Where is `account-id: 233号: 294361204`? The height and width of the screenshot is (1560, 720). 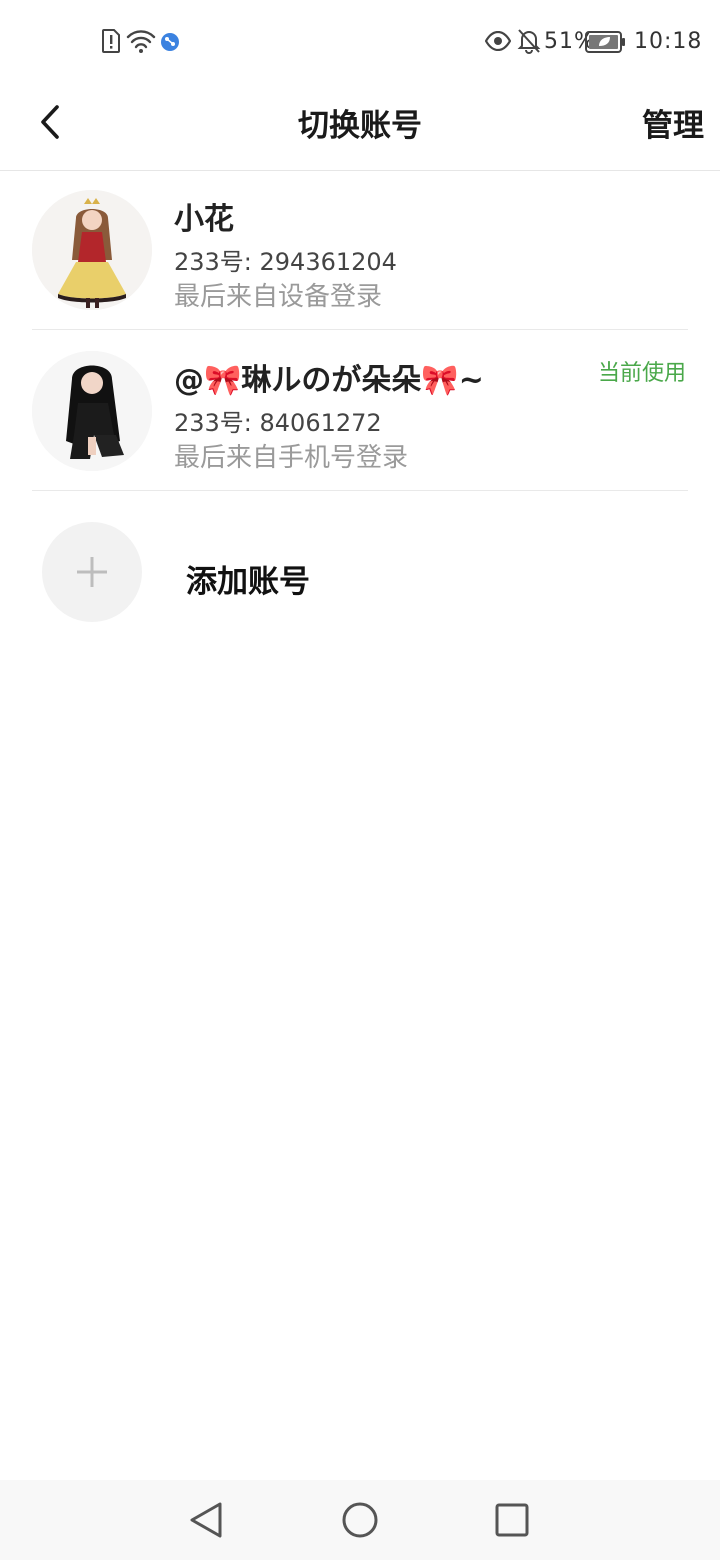 account-id: 233号: 294361204 is located at coordinates (285, 262).